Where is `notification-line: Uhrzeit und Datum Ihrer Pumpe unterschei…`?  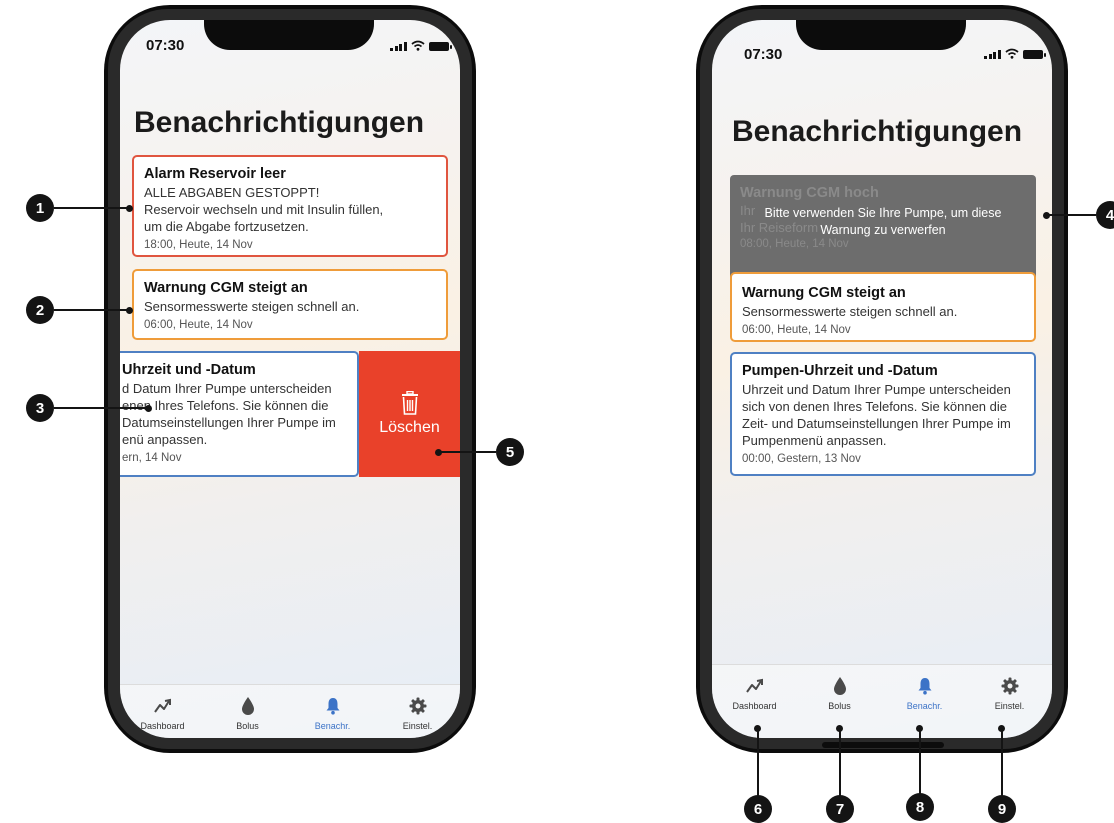 notification-line: Uhrzeit und Datum Ihrer Pumpe unterschei… is located at coordinates (876, 389).